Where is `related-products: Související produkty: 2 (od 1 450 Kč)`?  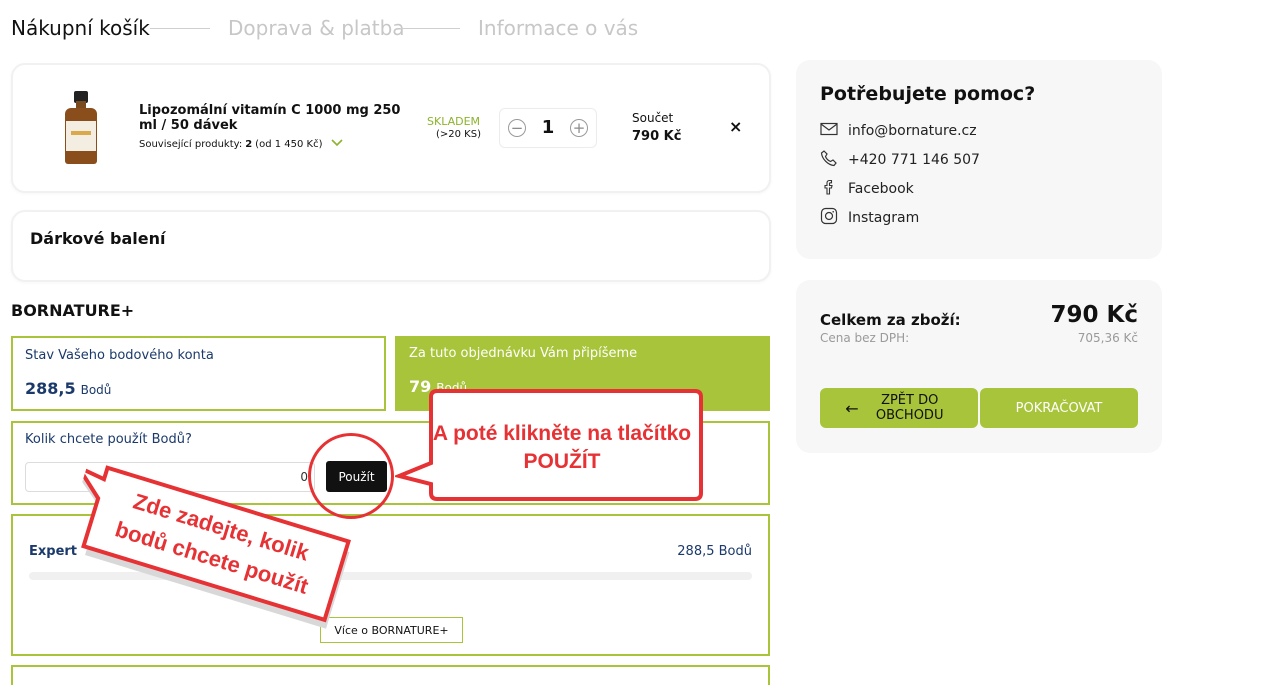 related-products: Související produkty: 2 (od 1 450 Kč) is located at coordinates (241, 144).